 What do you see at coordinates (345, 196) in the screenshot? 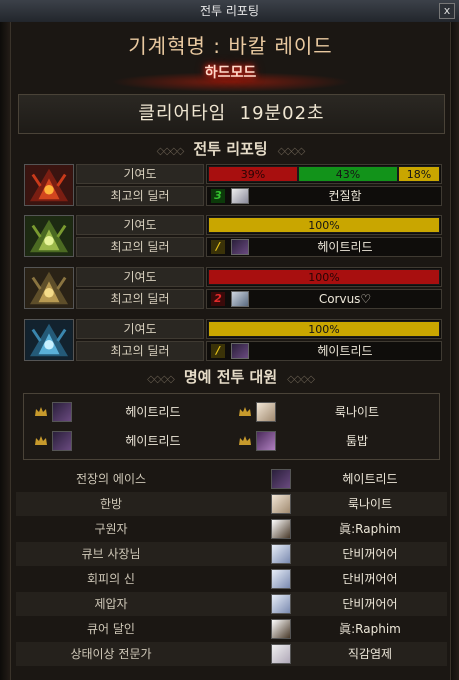
I see `dealer-name: 컨질함` at bounding box center [345, 196].